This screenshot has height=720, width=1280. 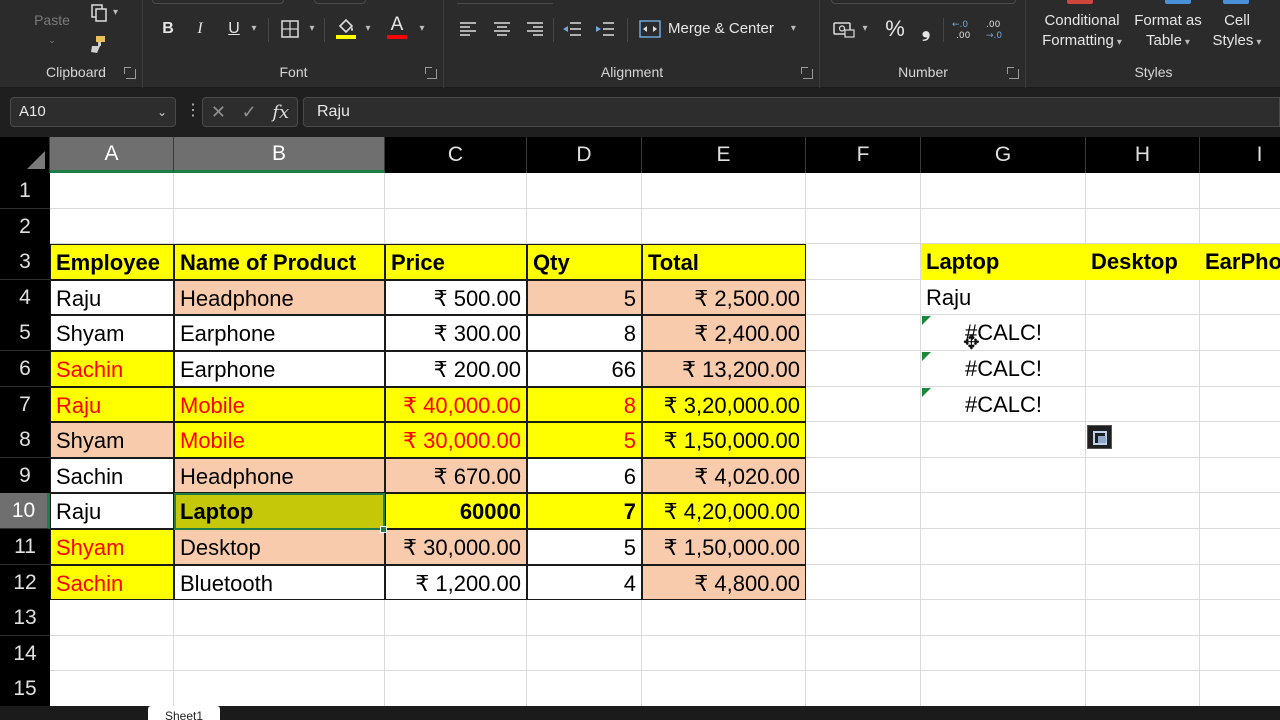 What do you see at coordinates (397, 27) in the screenshot?
I see `font-color-icon: A` at bounding box center [397, 27].